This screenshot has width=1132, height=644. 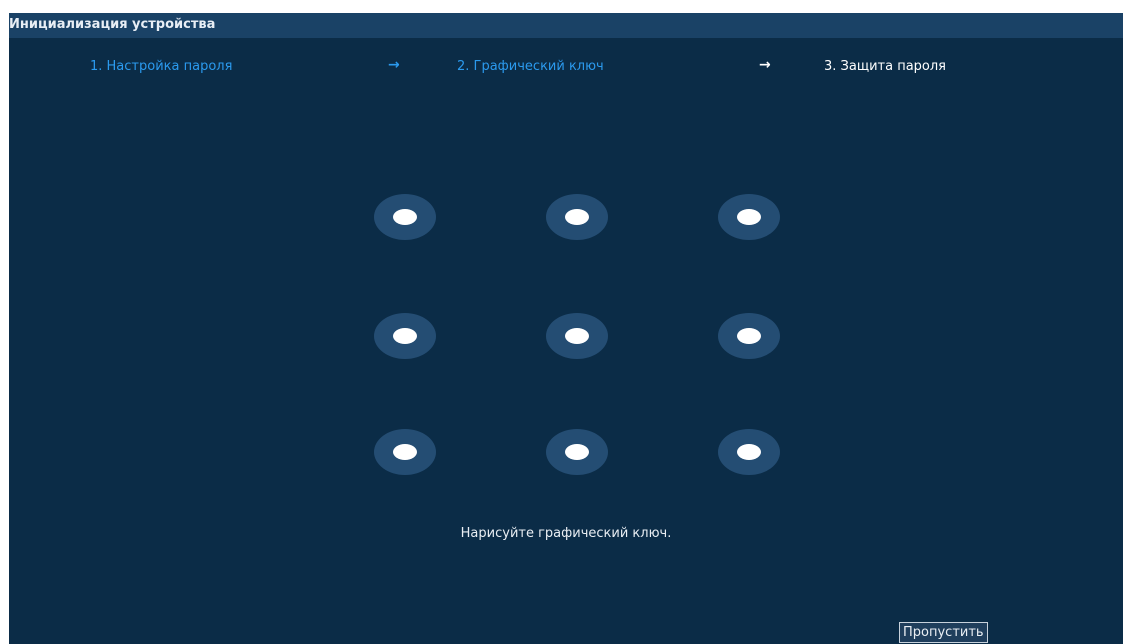 What do you see at coordinates (943, 632) in the screenshot?
I see `skip-button: Пропустить` at bounding box center [943, 632].